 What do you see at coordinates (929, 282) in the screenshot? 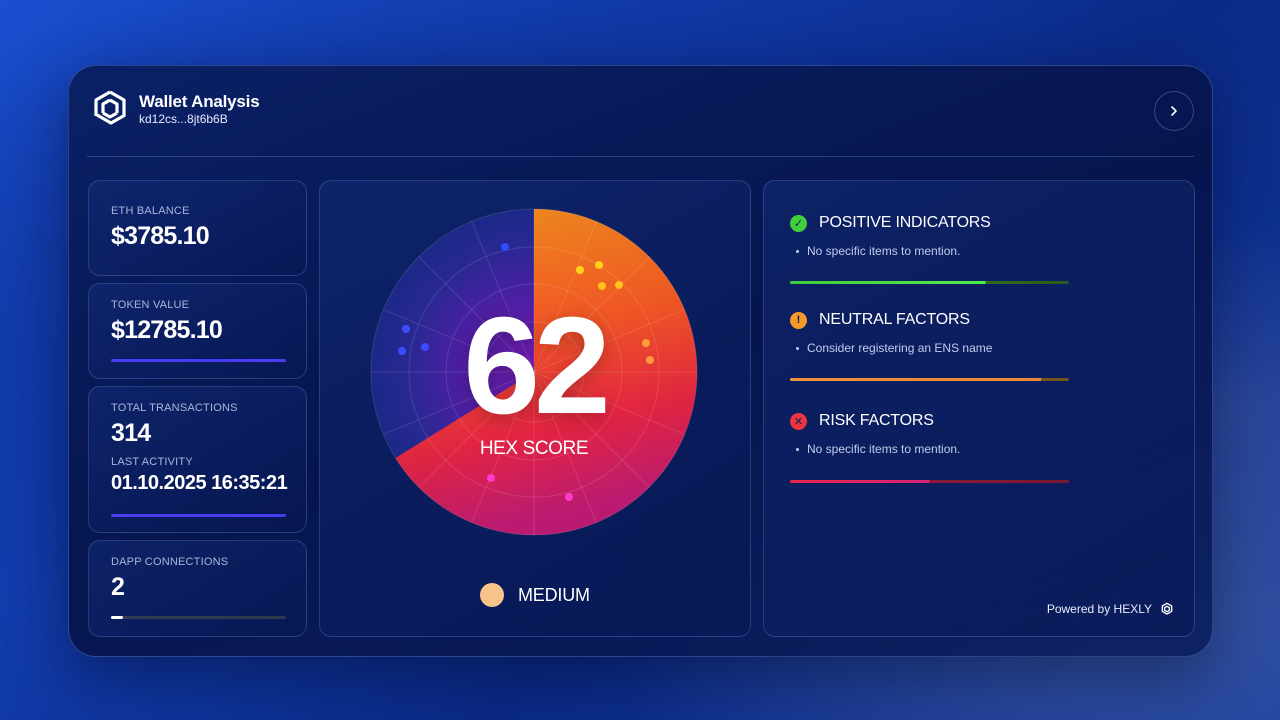
I see `positive-indicators-bar` at bounding box center [929, 282].